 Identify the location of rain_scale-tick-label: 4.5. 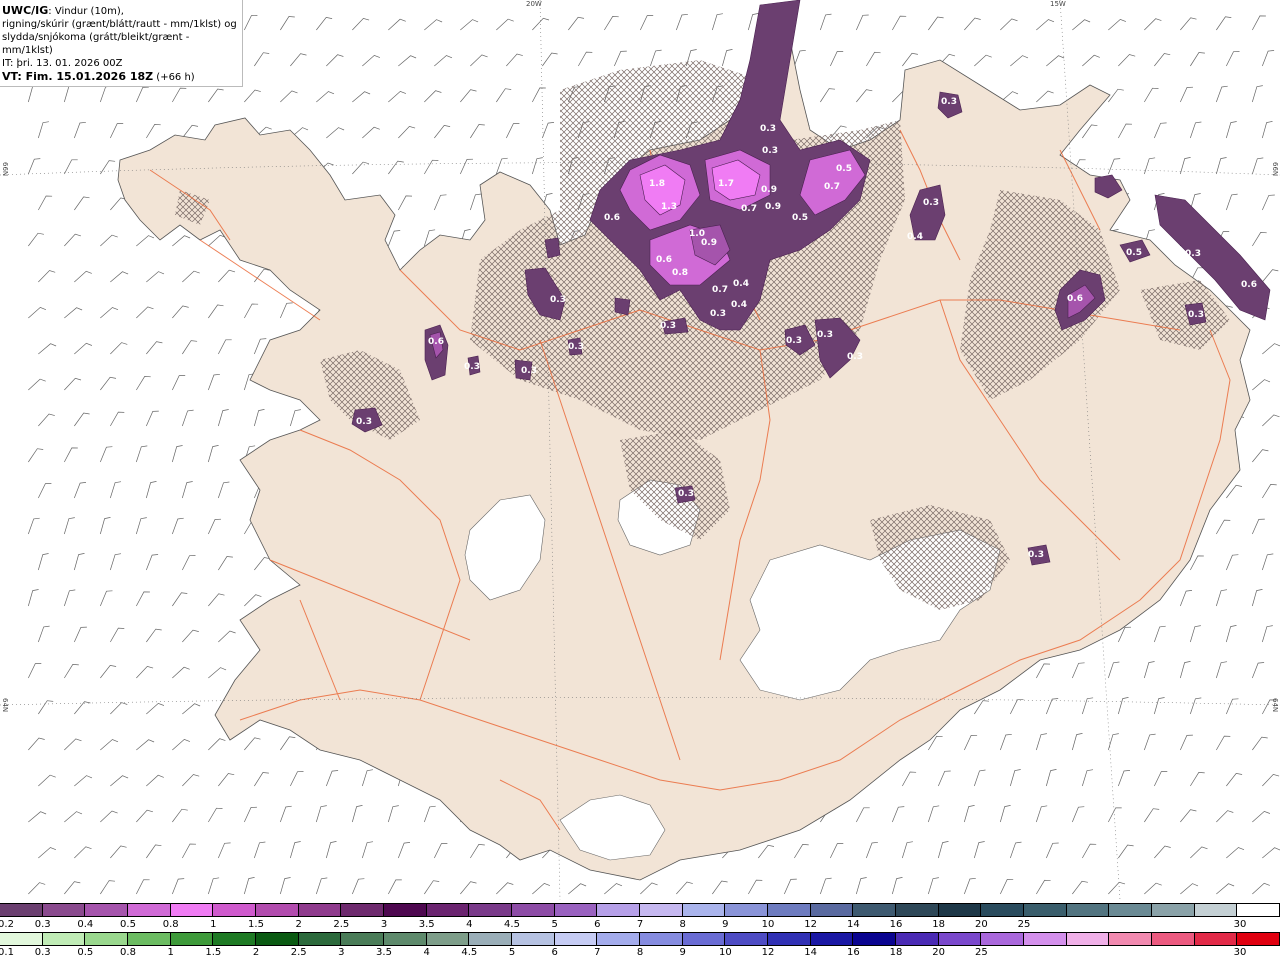
(469, 952).